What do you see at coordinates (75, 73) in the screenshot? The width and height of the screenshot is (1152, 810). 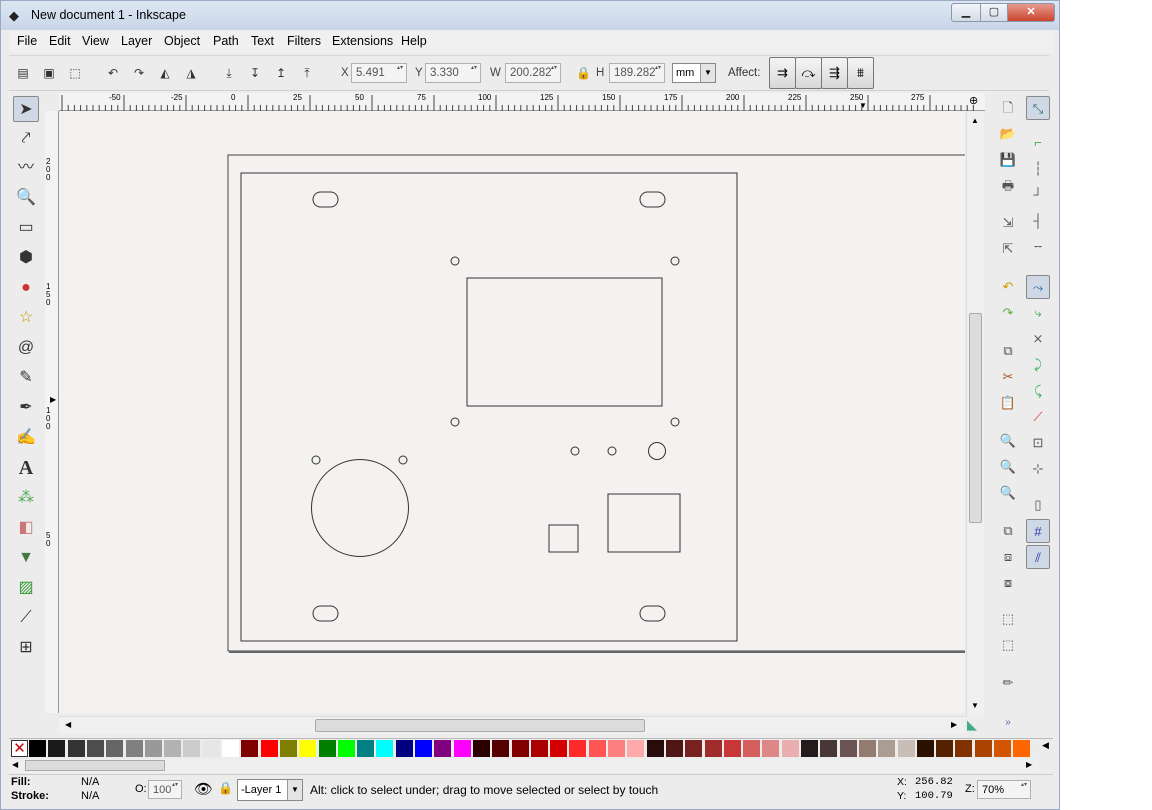 I see `deselect-icon: ⬚` at bounding box center [75, 73].